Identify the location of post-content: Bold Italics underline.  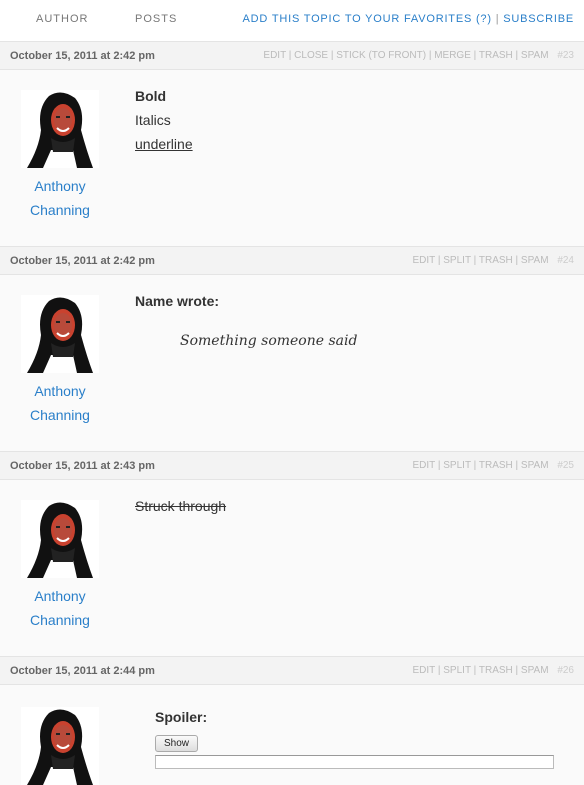
(349, 120).